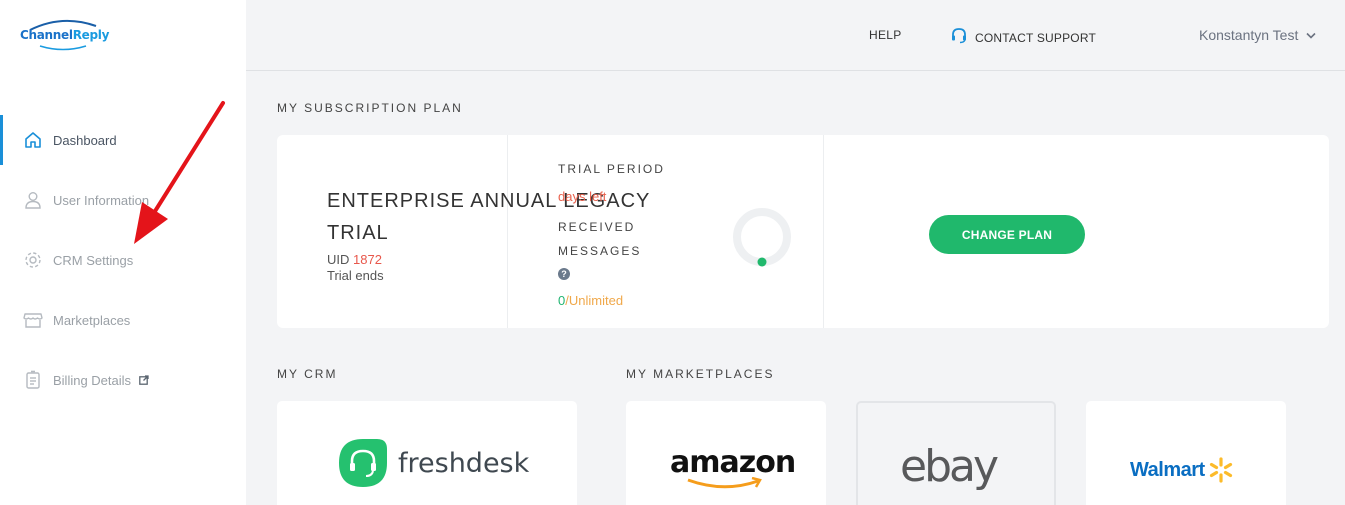 The height and width of the screenshot is (505, 1345). Describe the element at coordinates (564, 274) in the screenshot. I see `help-tooltip-icon: ?` at that location.